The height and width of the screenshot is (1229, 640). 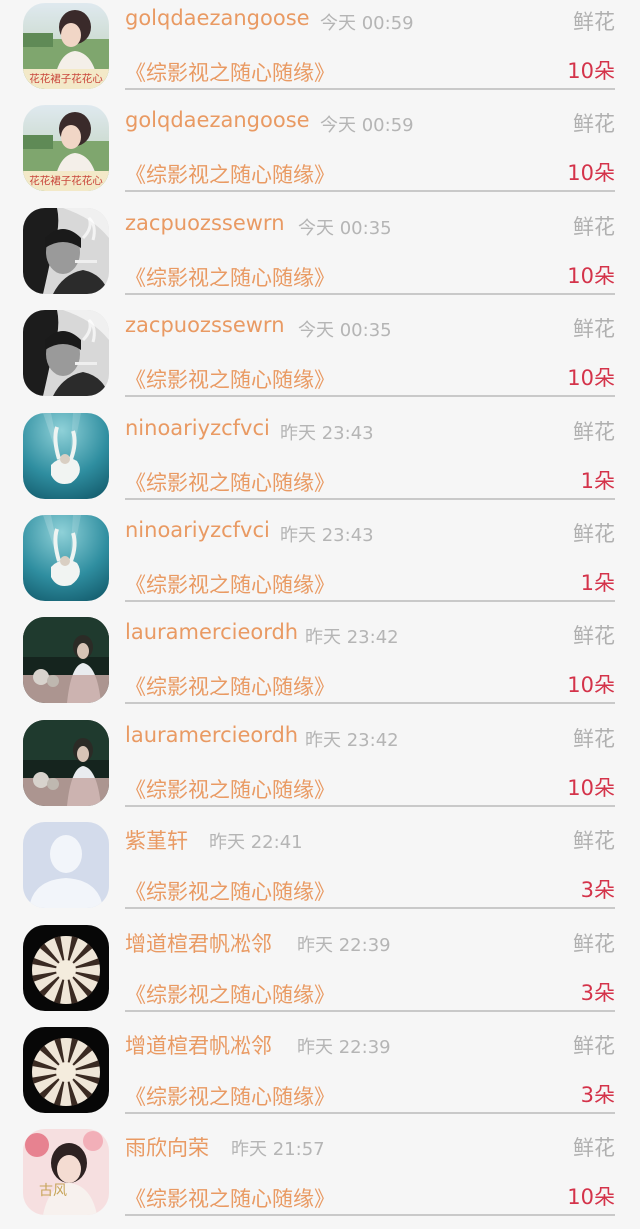 I want to click on timestamp: 昨天 22:41, so click(x=256, y=843).